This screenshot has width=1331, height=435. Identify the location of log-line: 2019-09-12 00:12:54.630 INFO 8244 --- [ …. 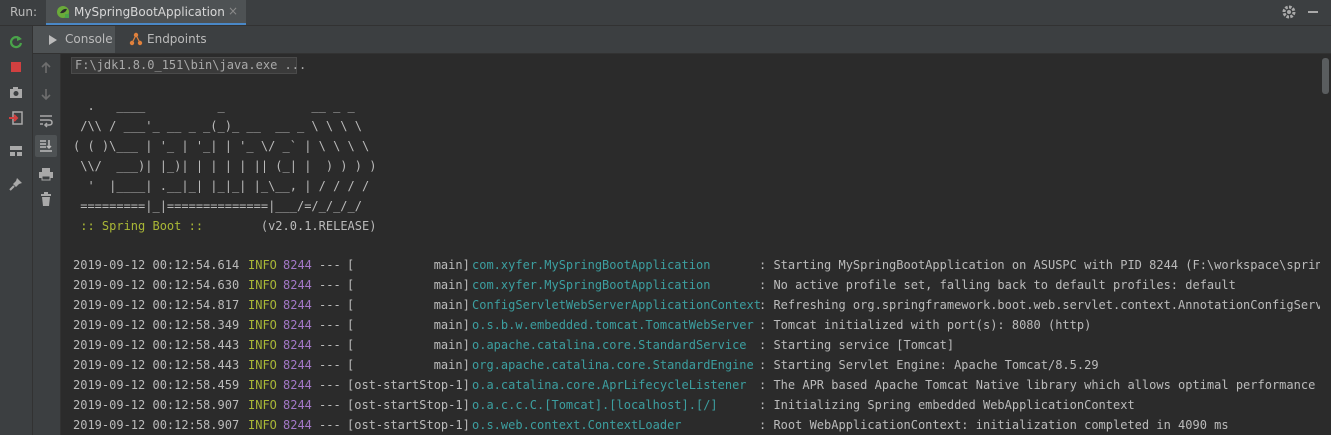
(690, 285).